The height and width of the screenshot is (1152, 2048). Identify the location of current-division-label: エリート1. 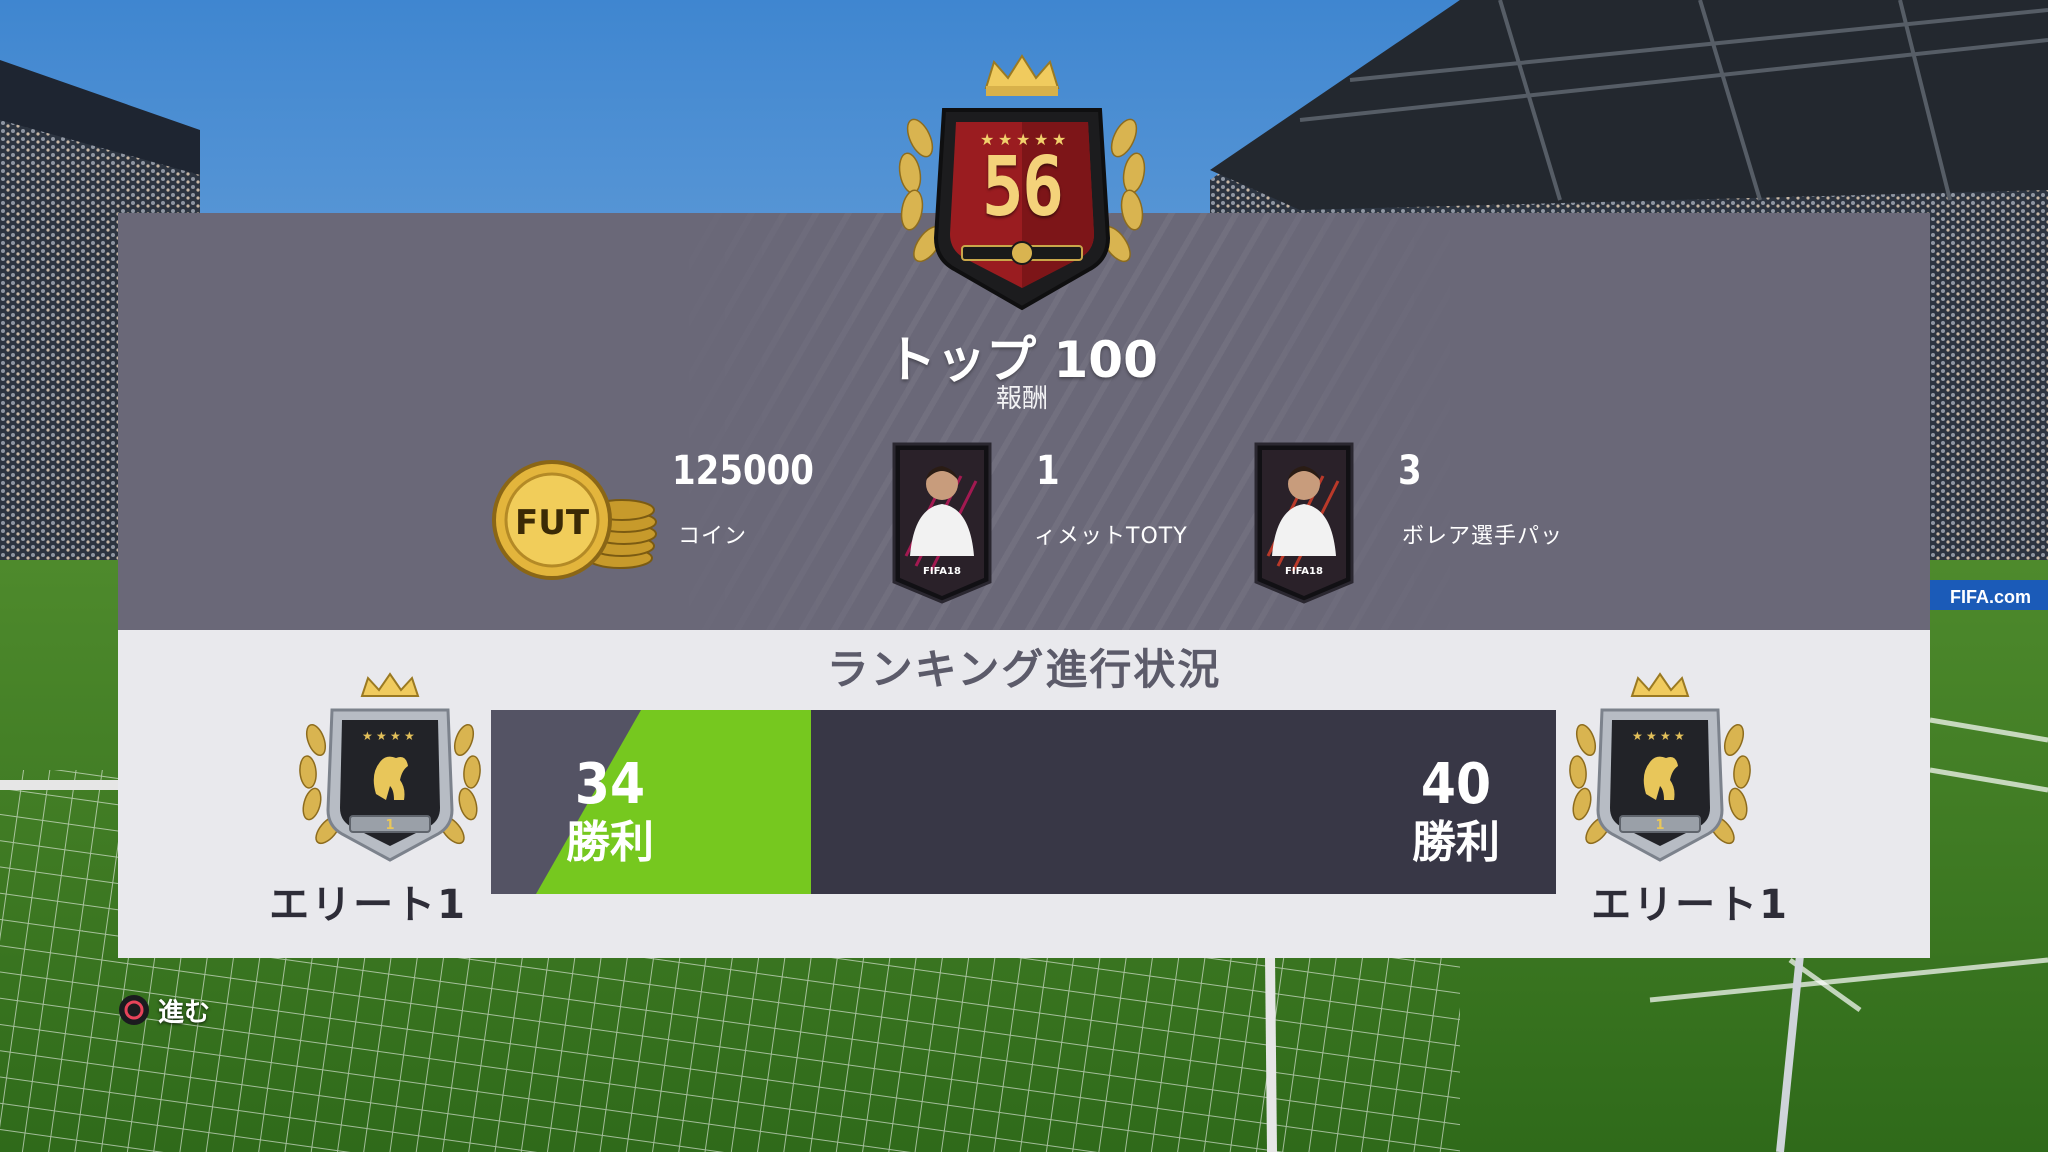
(368, 905).